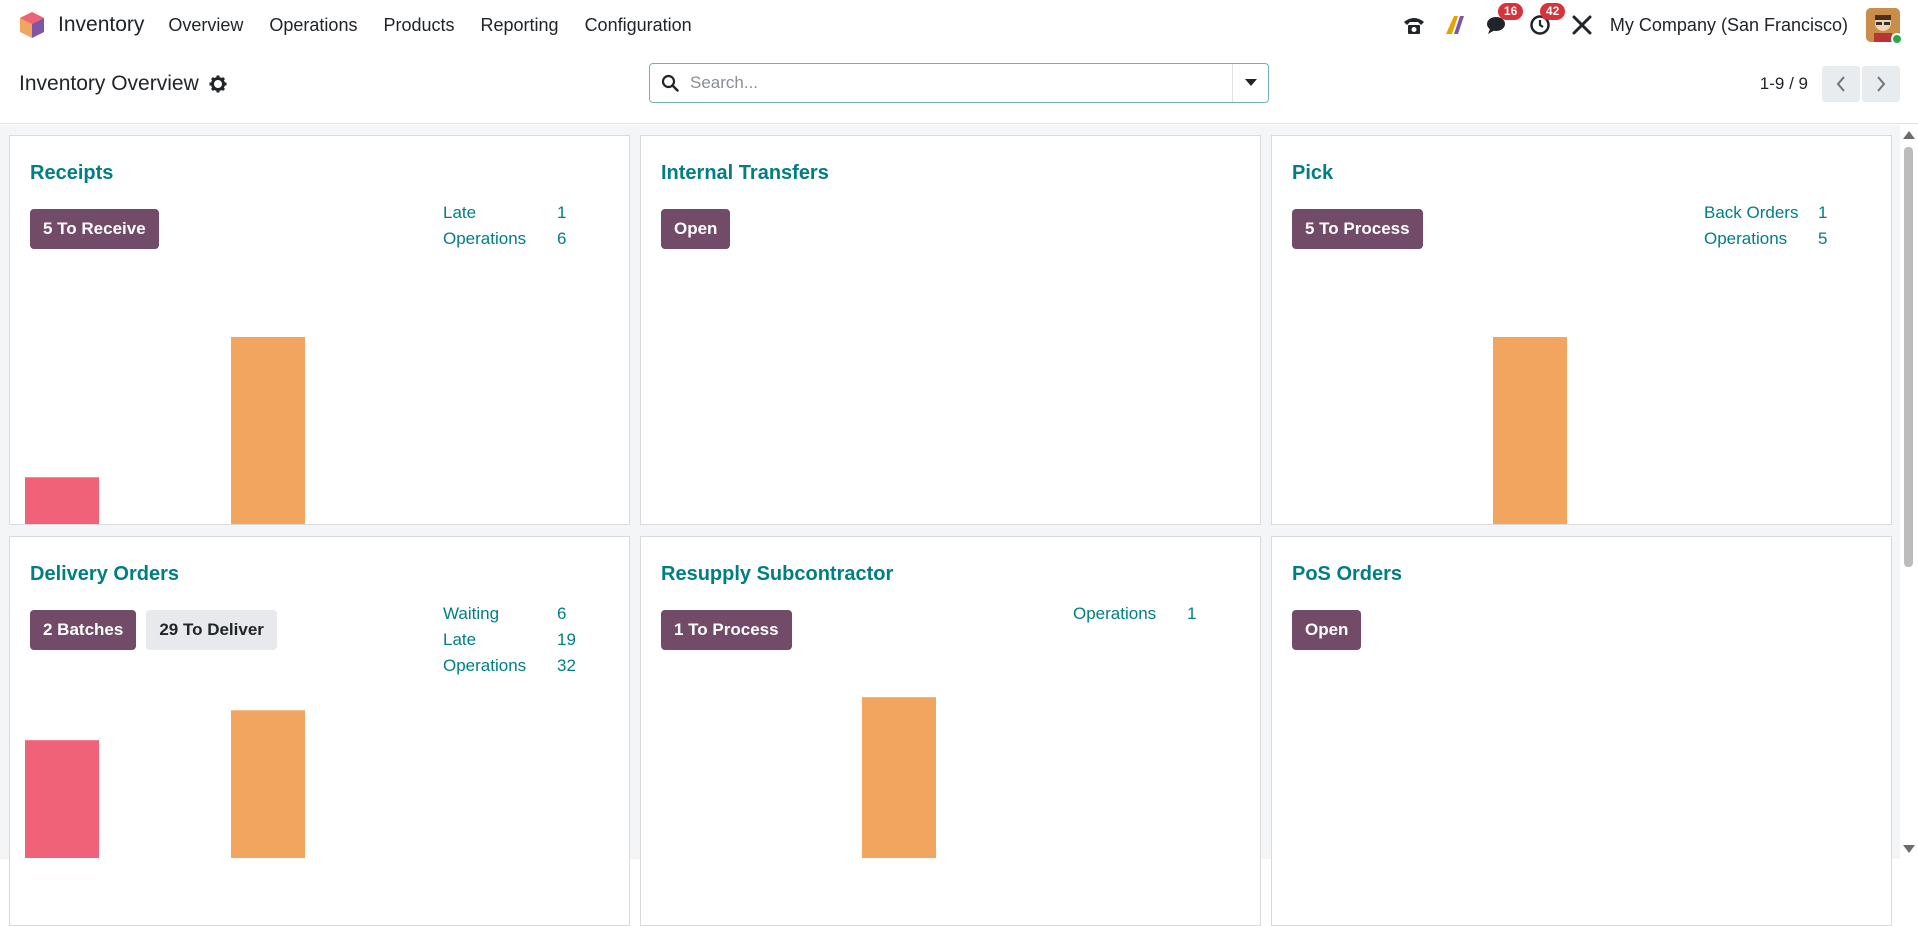 Image resolution: width=1918 pixels, height=926 pixels. What do you see at coordinates (638, 25) in the screenshot?
I see `menu-configuration: Configuration` at bounding box center [638, 25].